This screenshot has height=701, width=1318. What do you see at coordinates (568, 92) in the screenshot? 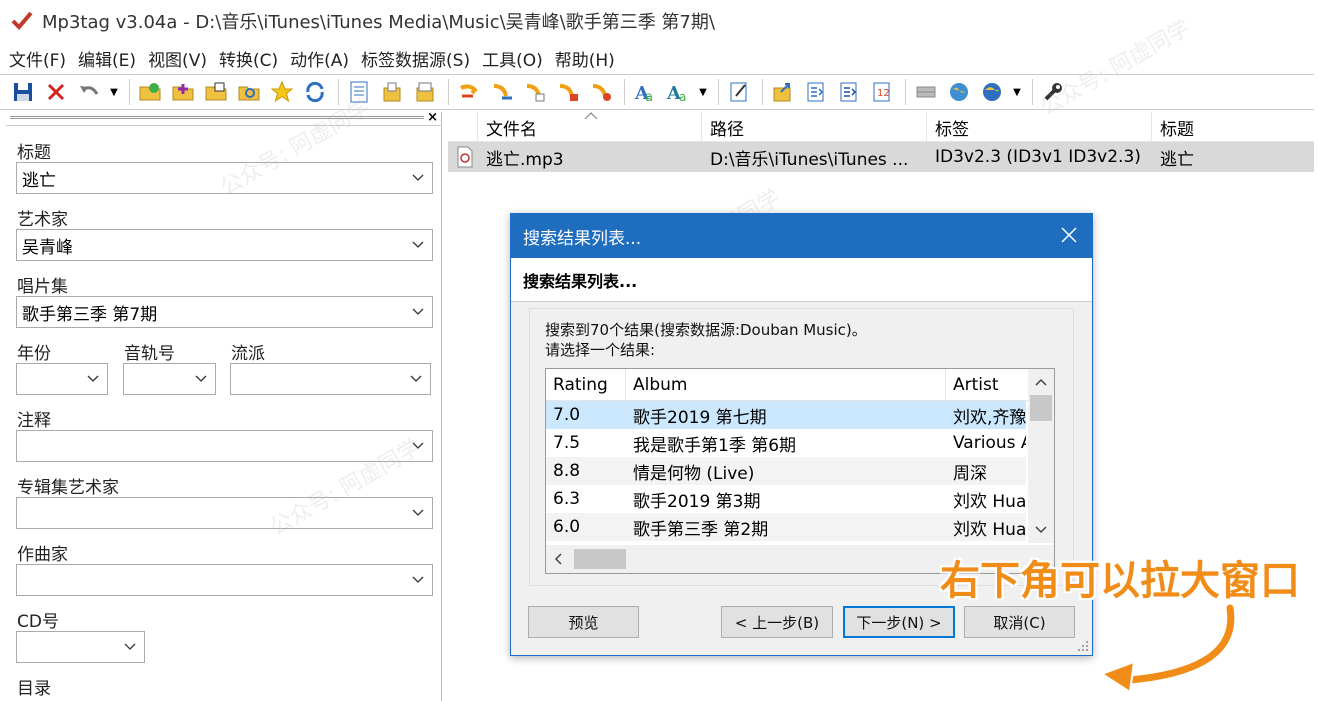
I see `tag-to-tag-icon` at bounding box center [568, 92].